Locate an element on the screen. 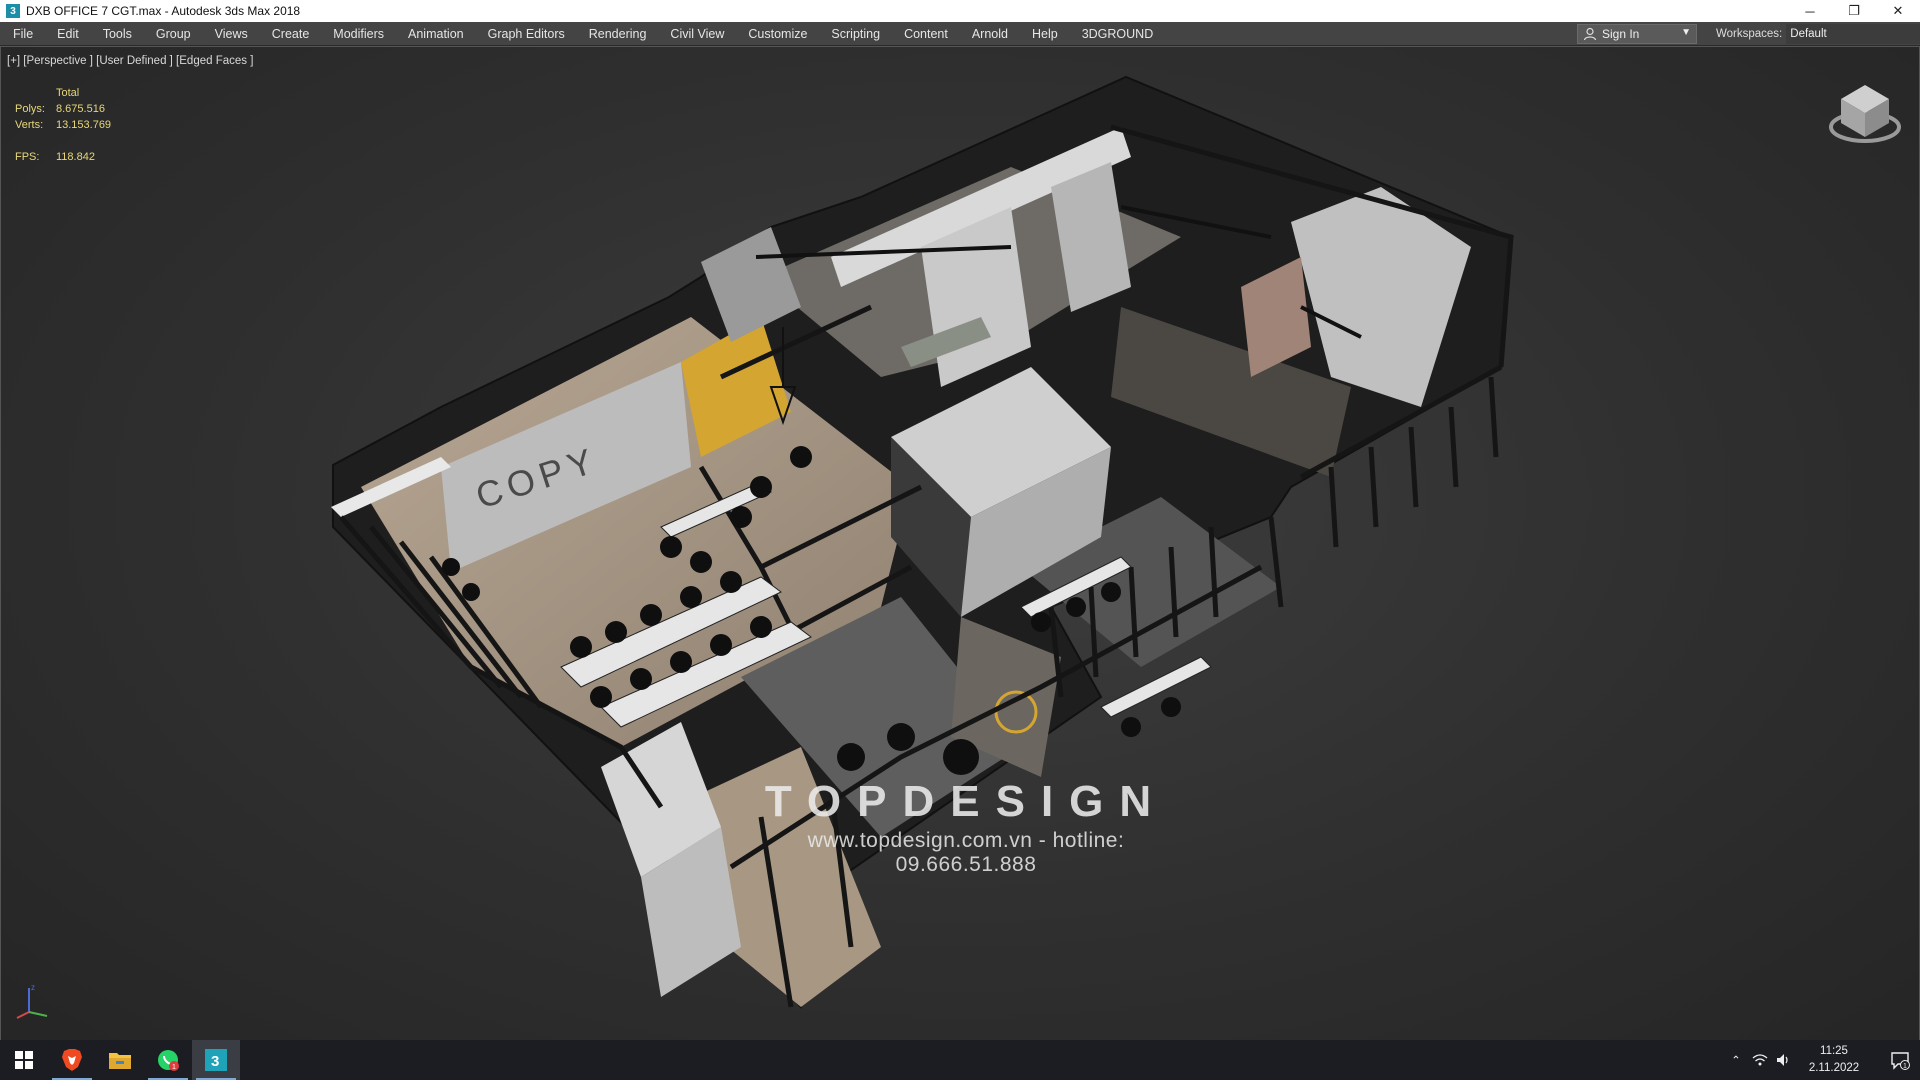 This screenshot has height=1080, width=1920. user-icon is located at coordinates (1590, 34).